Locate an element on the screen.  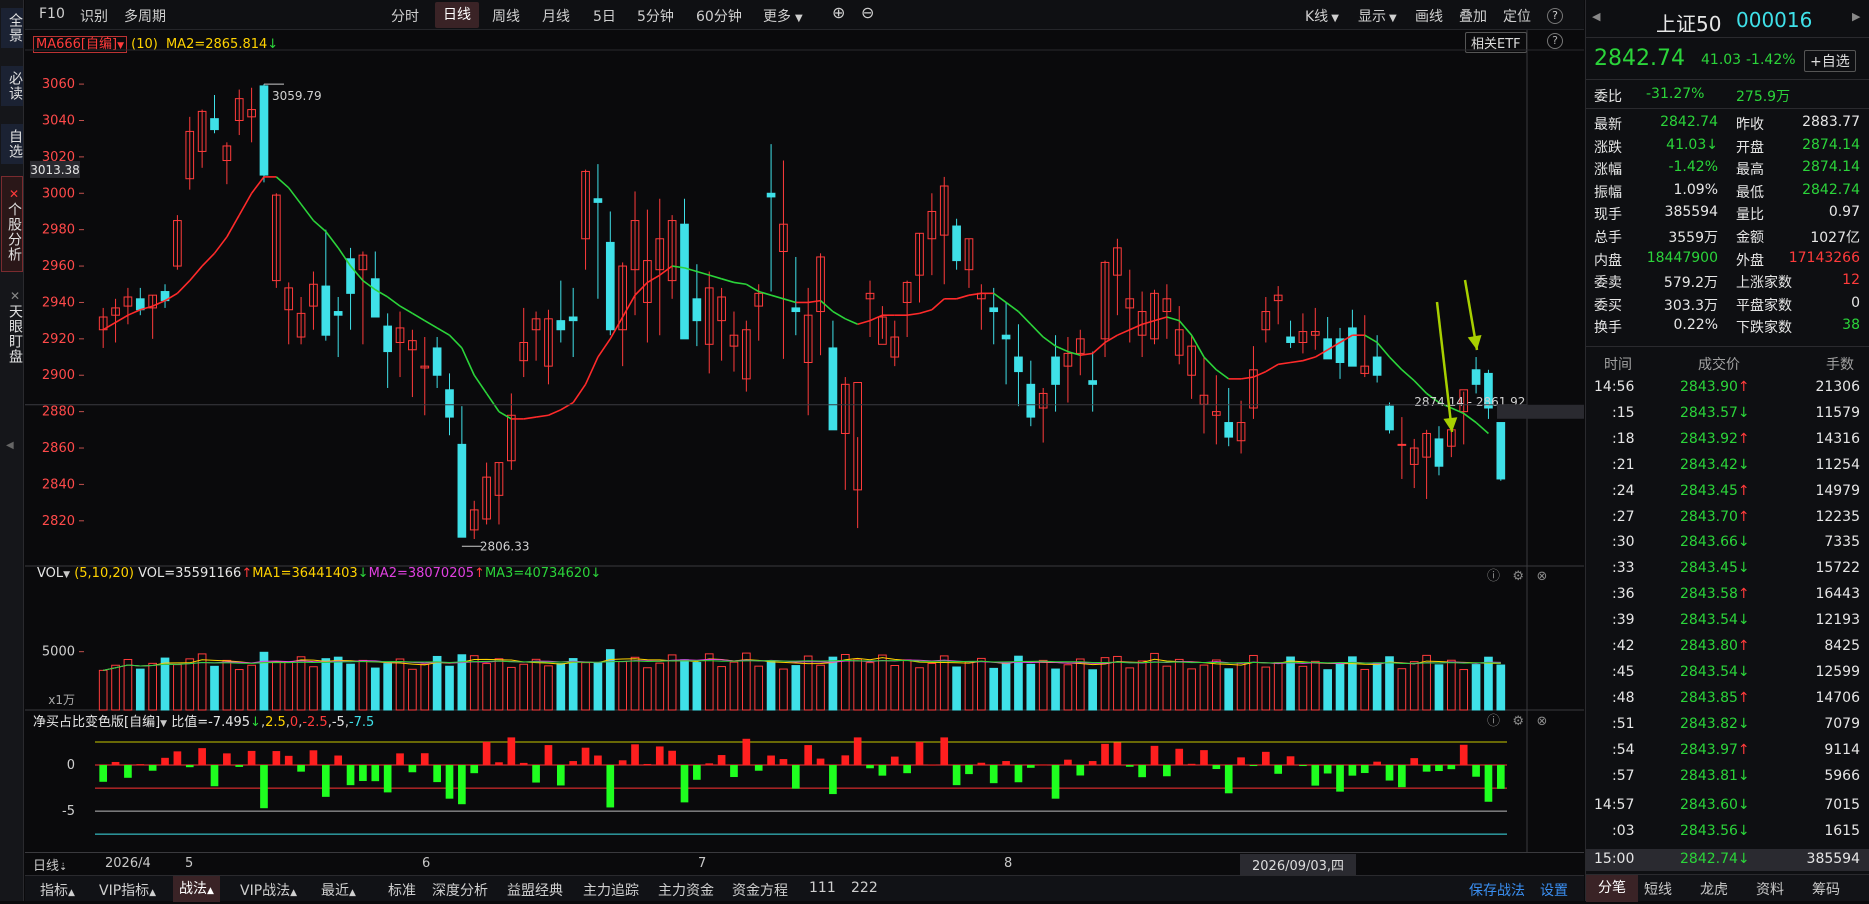
tick-volume: 8425 is located at coordinates (1842, 646).